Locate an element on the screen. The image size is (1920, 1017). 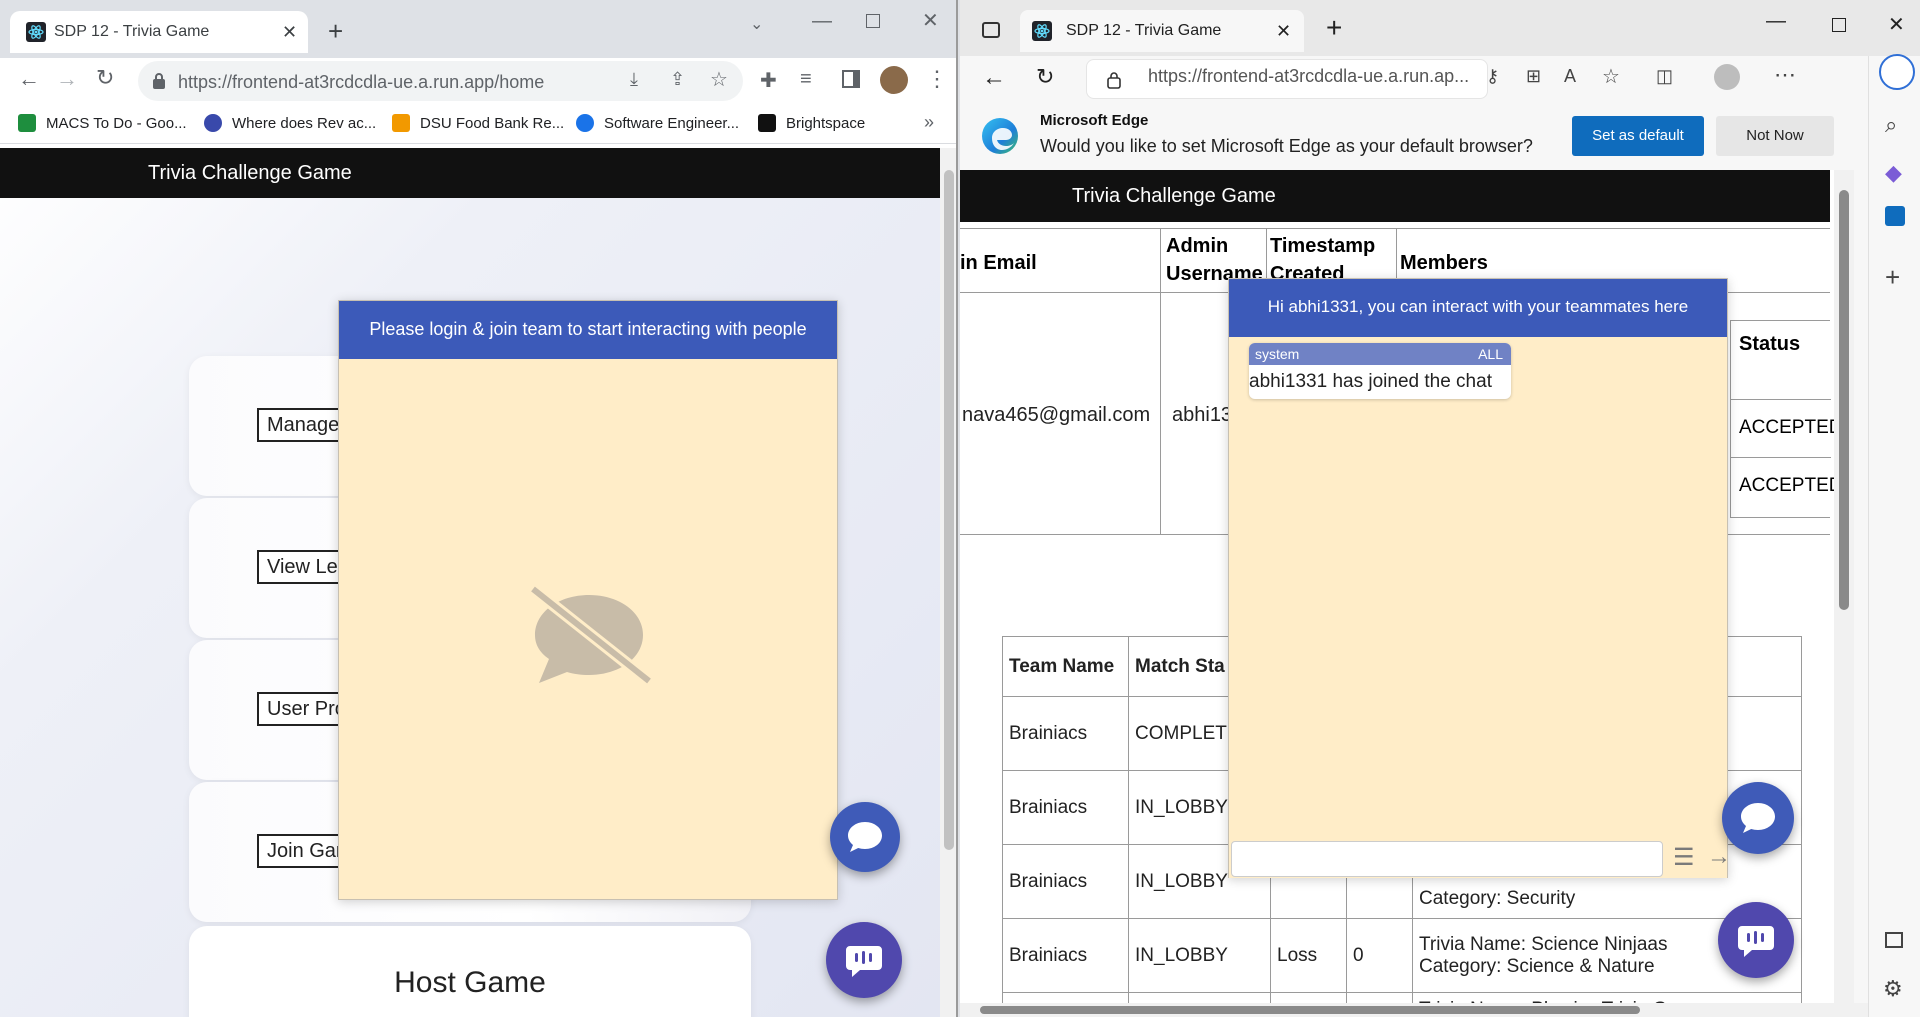
members-subtable: Status ACCEPTED ACCEPTED is located at coordinates (1782, 419).